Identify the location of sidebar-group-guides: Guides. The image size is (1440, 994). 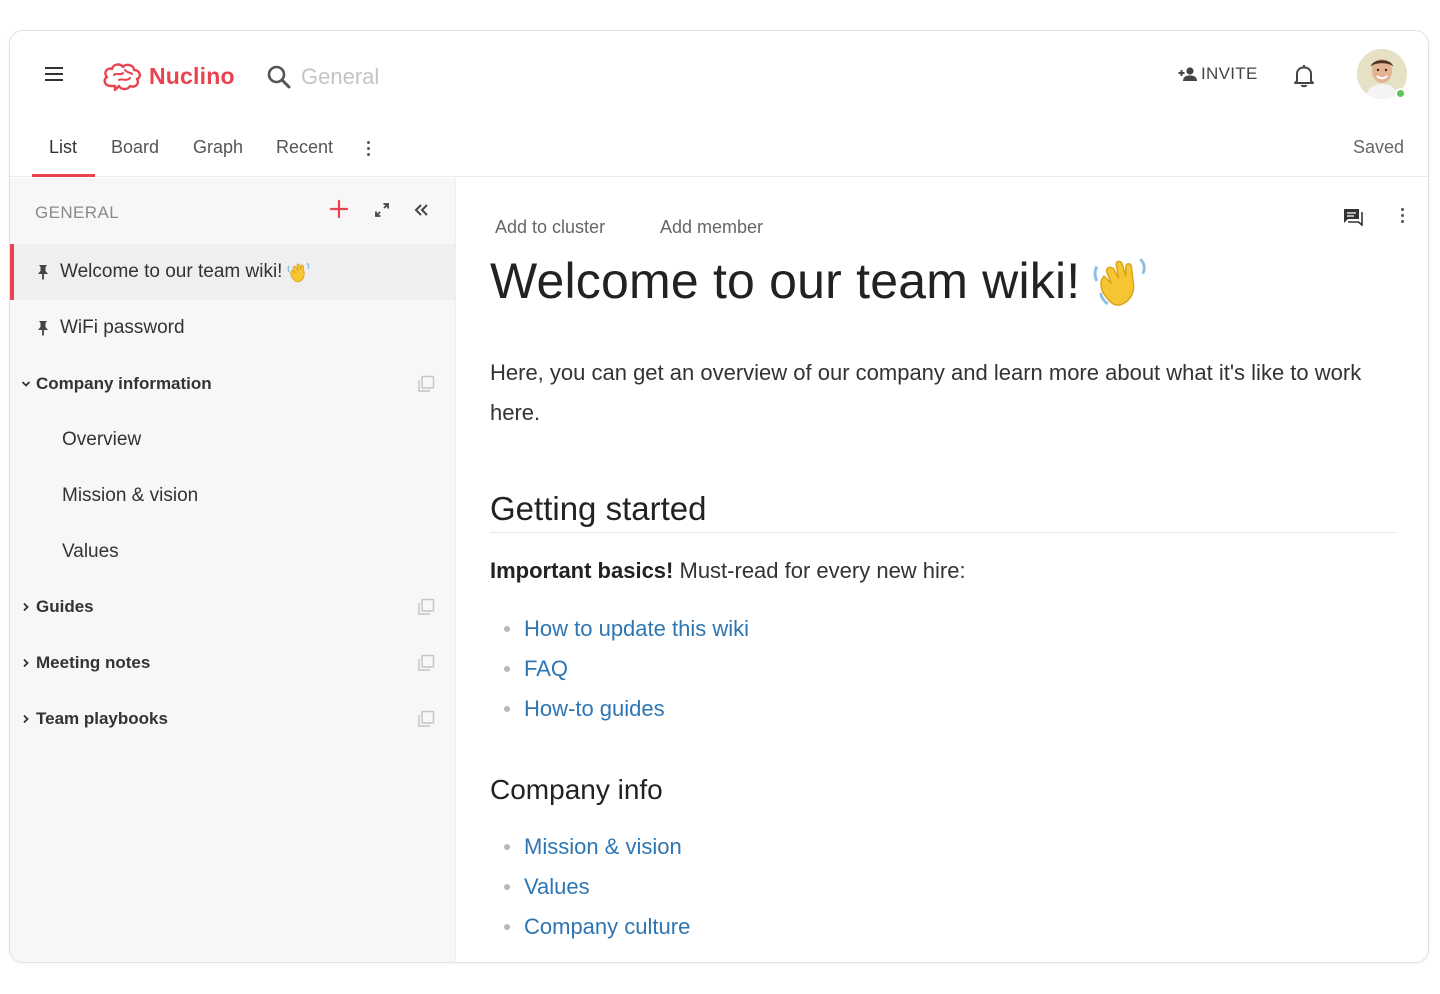
(233, 607).